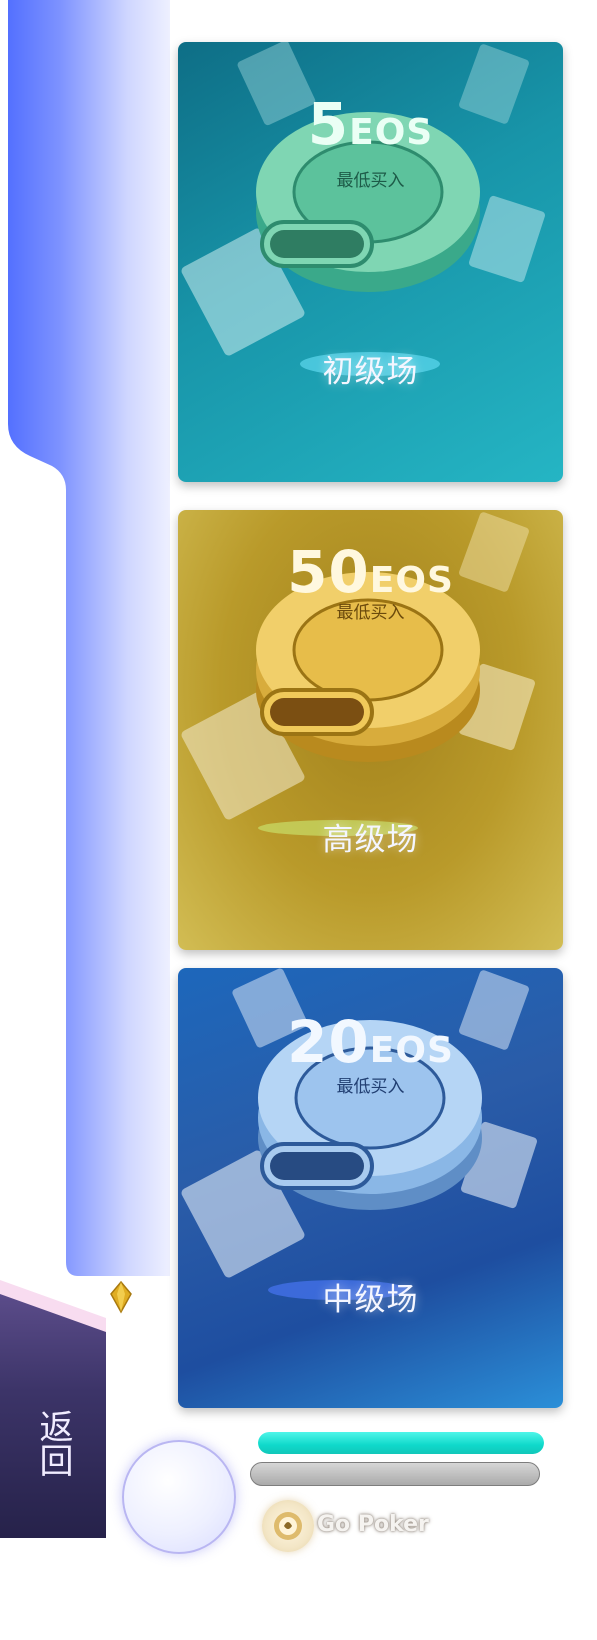 The image size is (597, 1640). Describe the element at coordinates (370, 572) in the screenshot. I see `chip-amount: 50EOS` at that location.